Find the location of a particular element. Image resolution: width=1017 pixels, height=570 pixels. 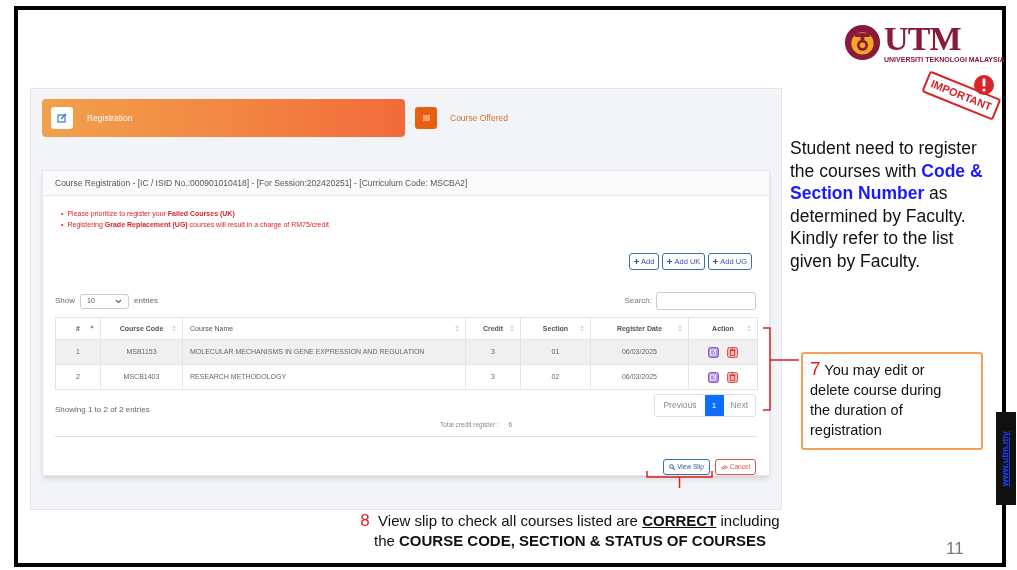

eye-slash-icon is located at coordinates (724, 467).